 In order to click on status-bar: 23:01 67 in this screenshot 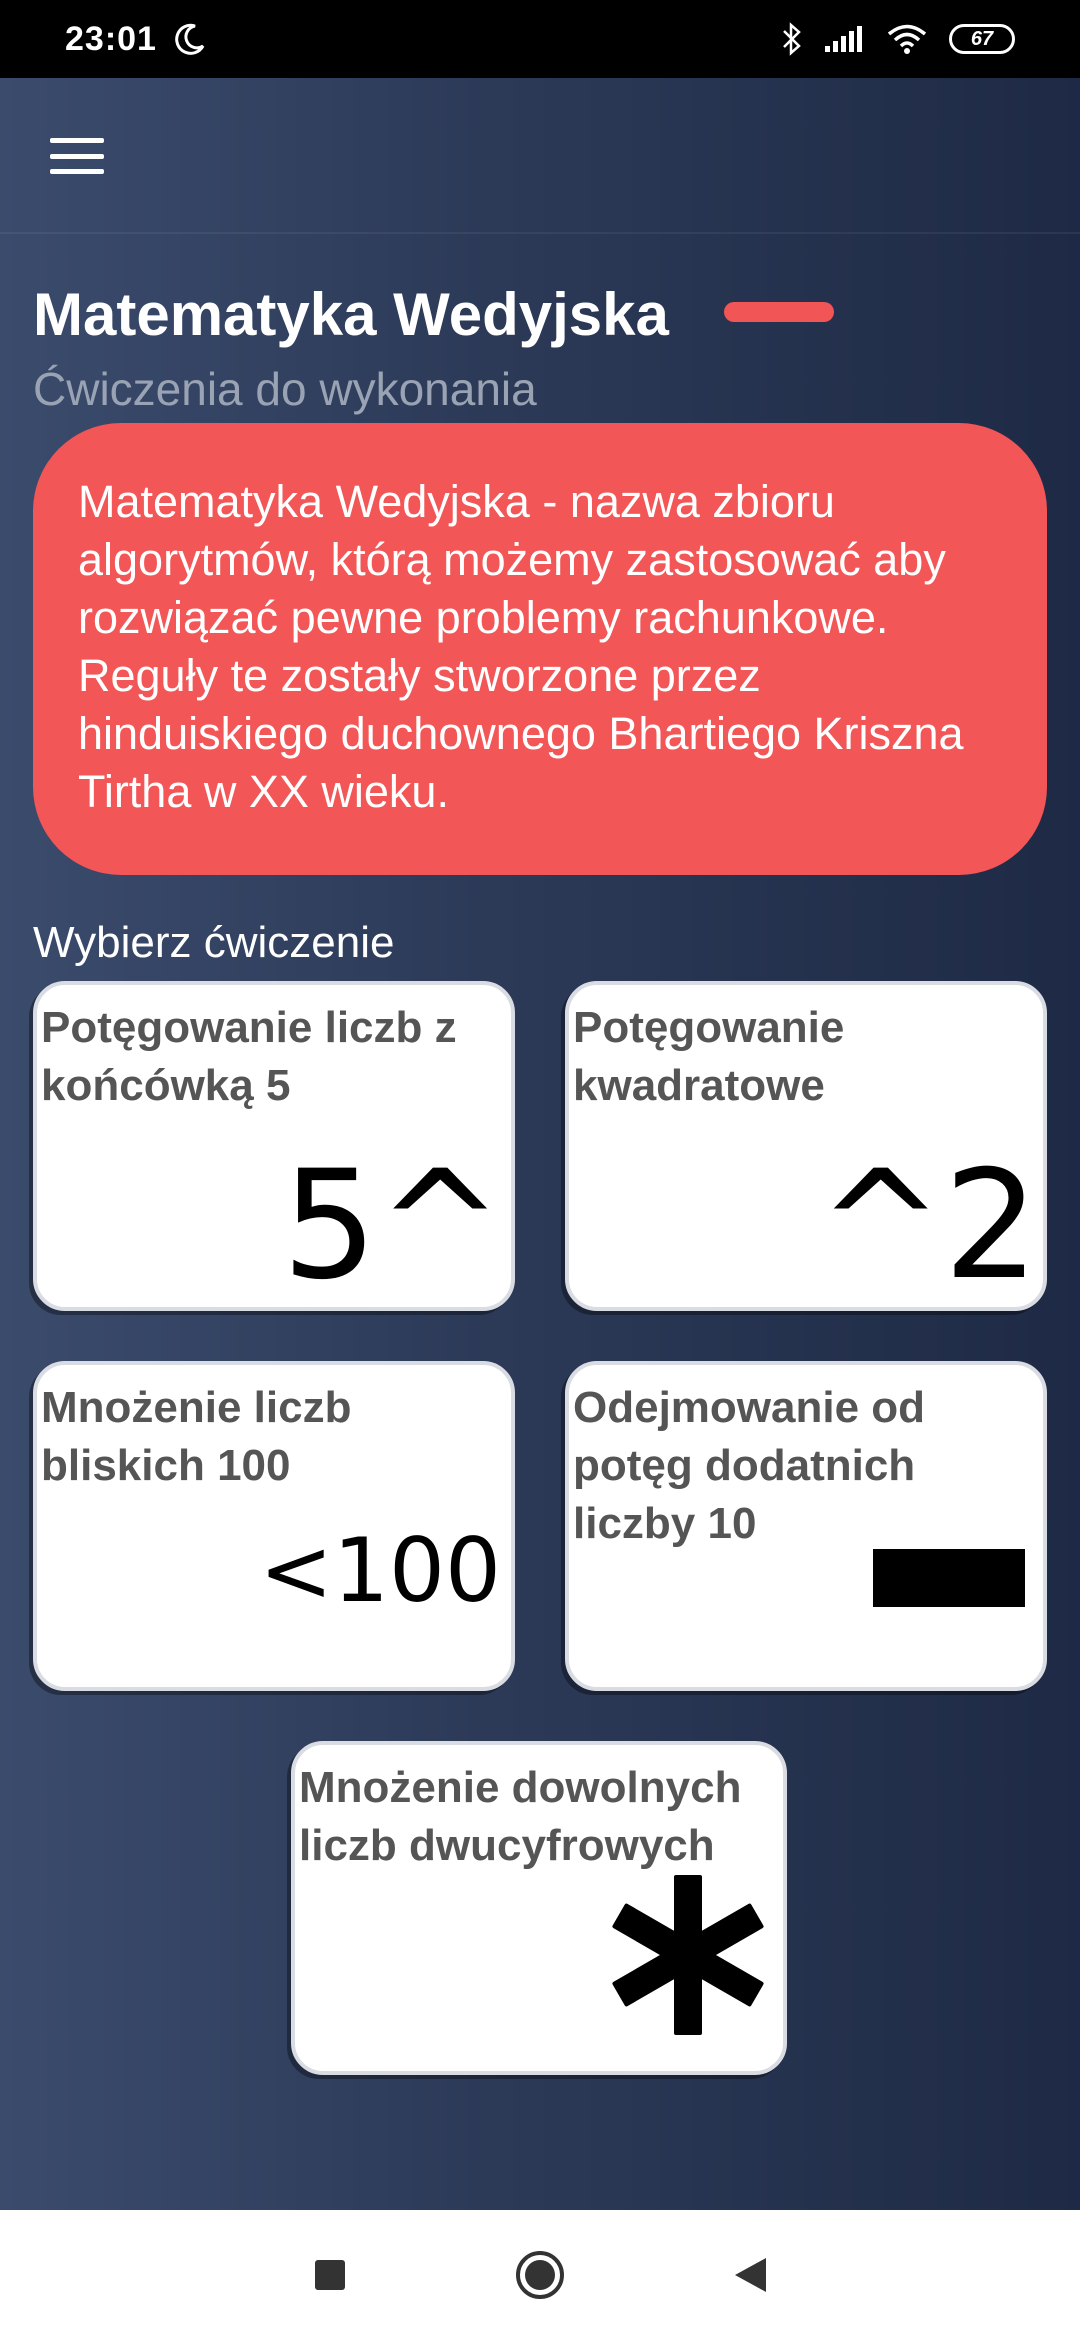, I will do `click(540, 39)`.